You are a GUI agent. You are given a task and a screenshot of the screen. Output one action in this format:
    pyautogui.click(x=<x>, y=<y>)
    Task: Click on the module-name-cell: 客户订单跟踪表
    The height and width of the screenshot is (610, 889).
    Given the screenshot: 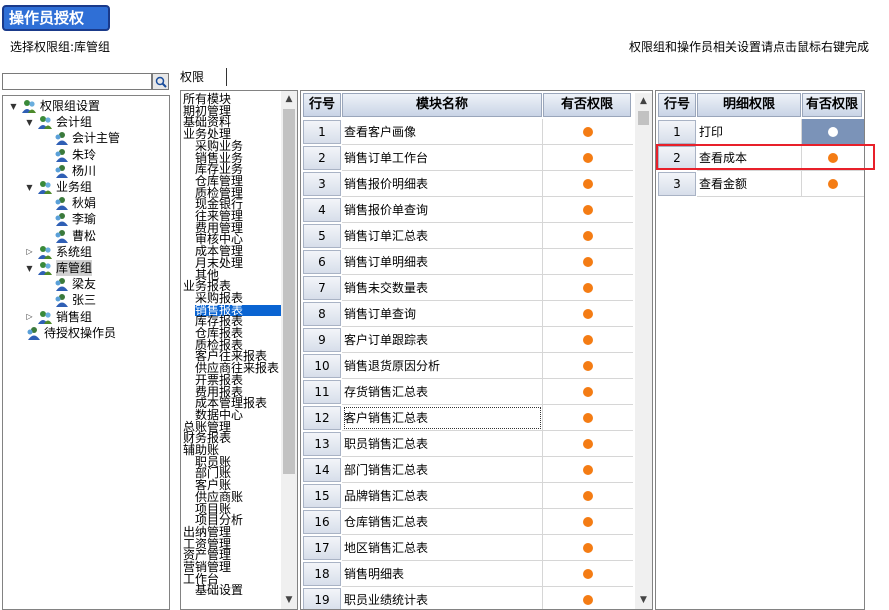 What is the action you would take?
    pyautogui.click(x=442, y=340)
    